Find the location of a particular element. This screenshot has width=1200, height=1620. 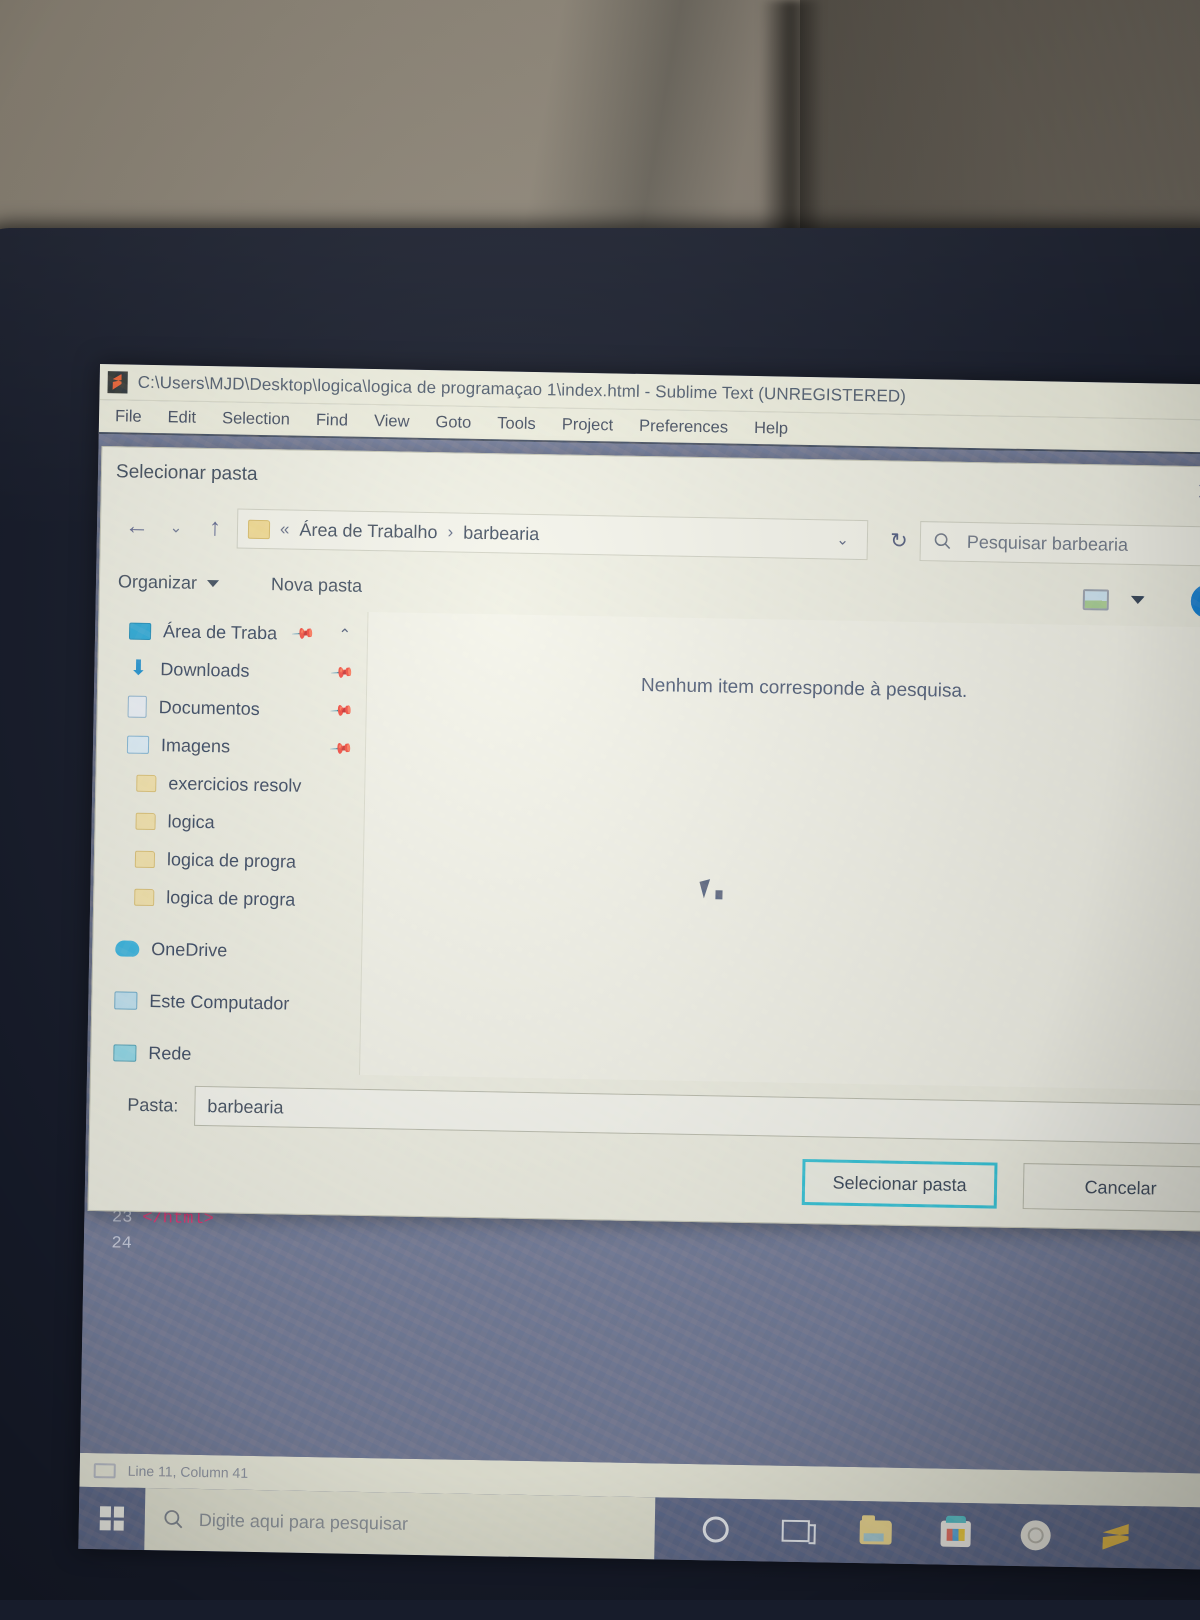

breadcrumb: « Área de Trabalho › barbearia ⌄ is located at coordinates (553, 535).